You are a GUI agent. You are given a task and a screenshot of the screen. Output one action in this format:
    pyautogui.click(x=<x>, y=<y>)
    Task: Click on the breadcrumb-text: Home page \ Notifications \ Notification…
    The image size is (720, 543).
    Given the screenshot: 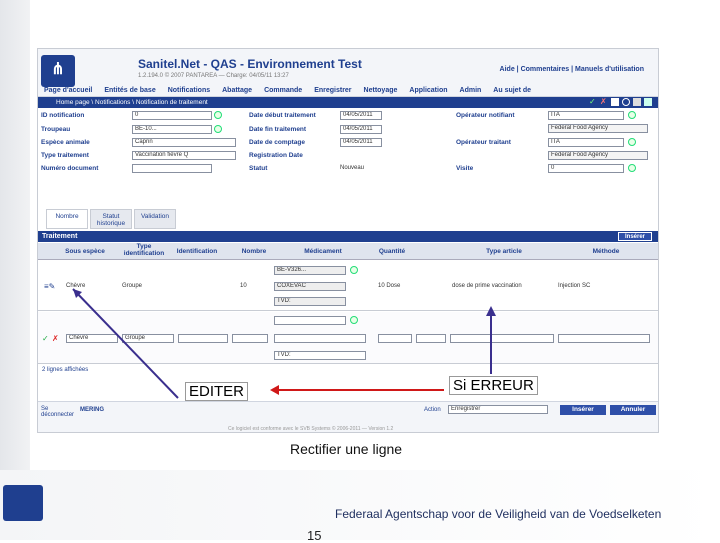 What is the action you would take?
    pyautogui.click(x=132, y=102)
    